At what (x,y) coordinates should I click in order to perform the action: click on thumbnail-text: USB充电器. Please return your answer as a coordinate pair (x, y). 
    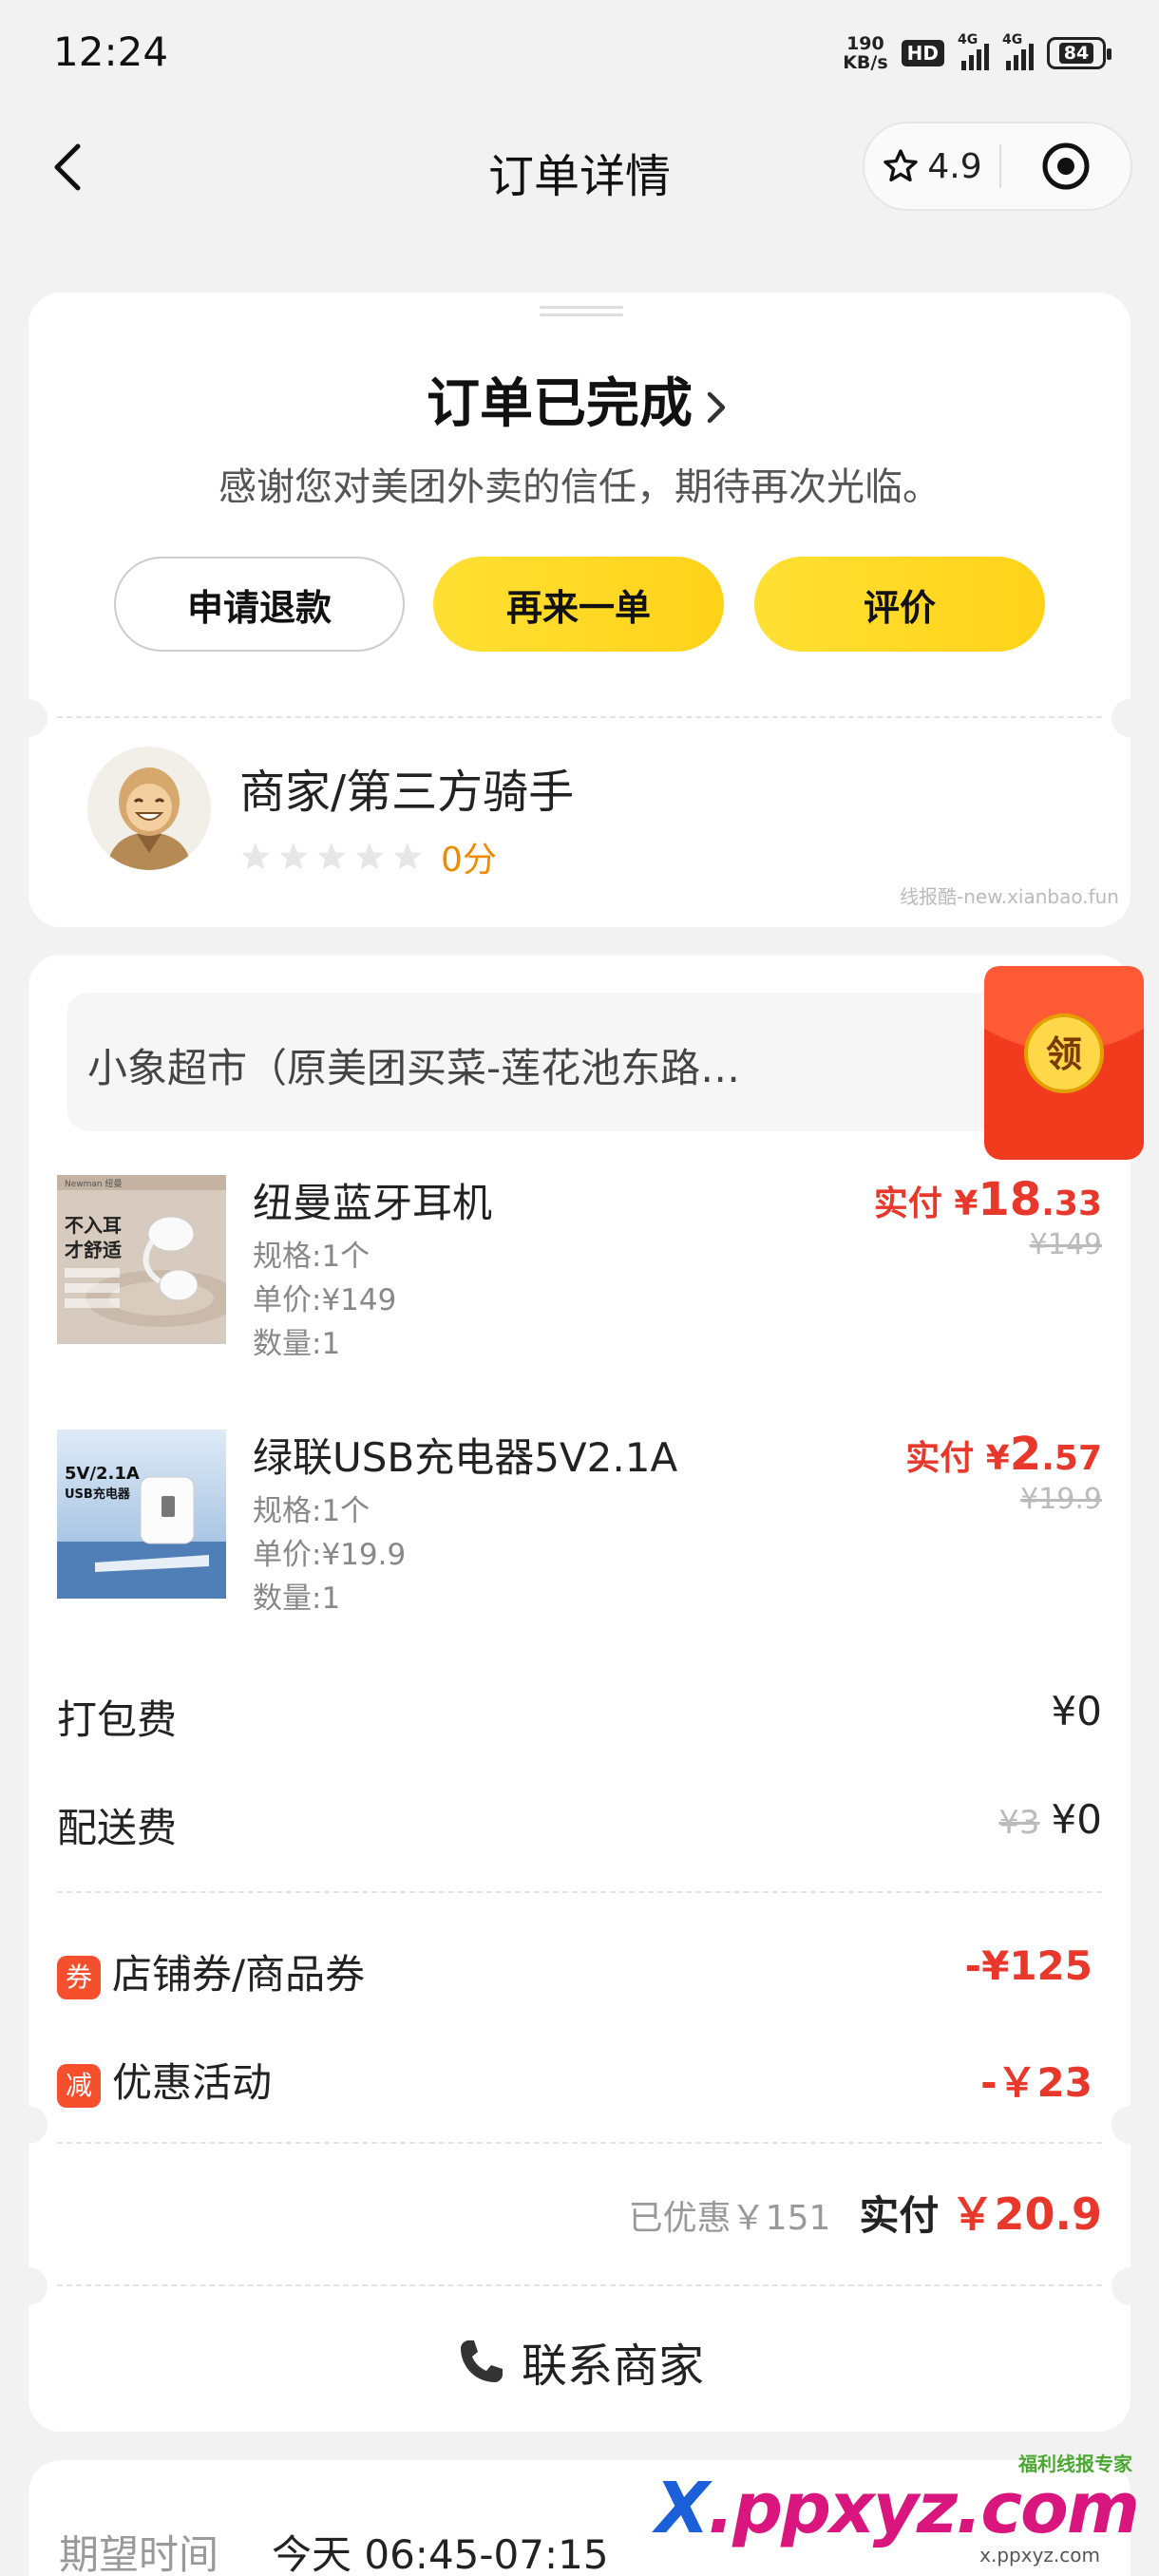
    Looking at the image, I should click on (98, 1494).